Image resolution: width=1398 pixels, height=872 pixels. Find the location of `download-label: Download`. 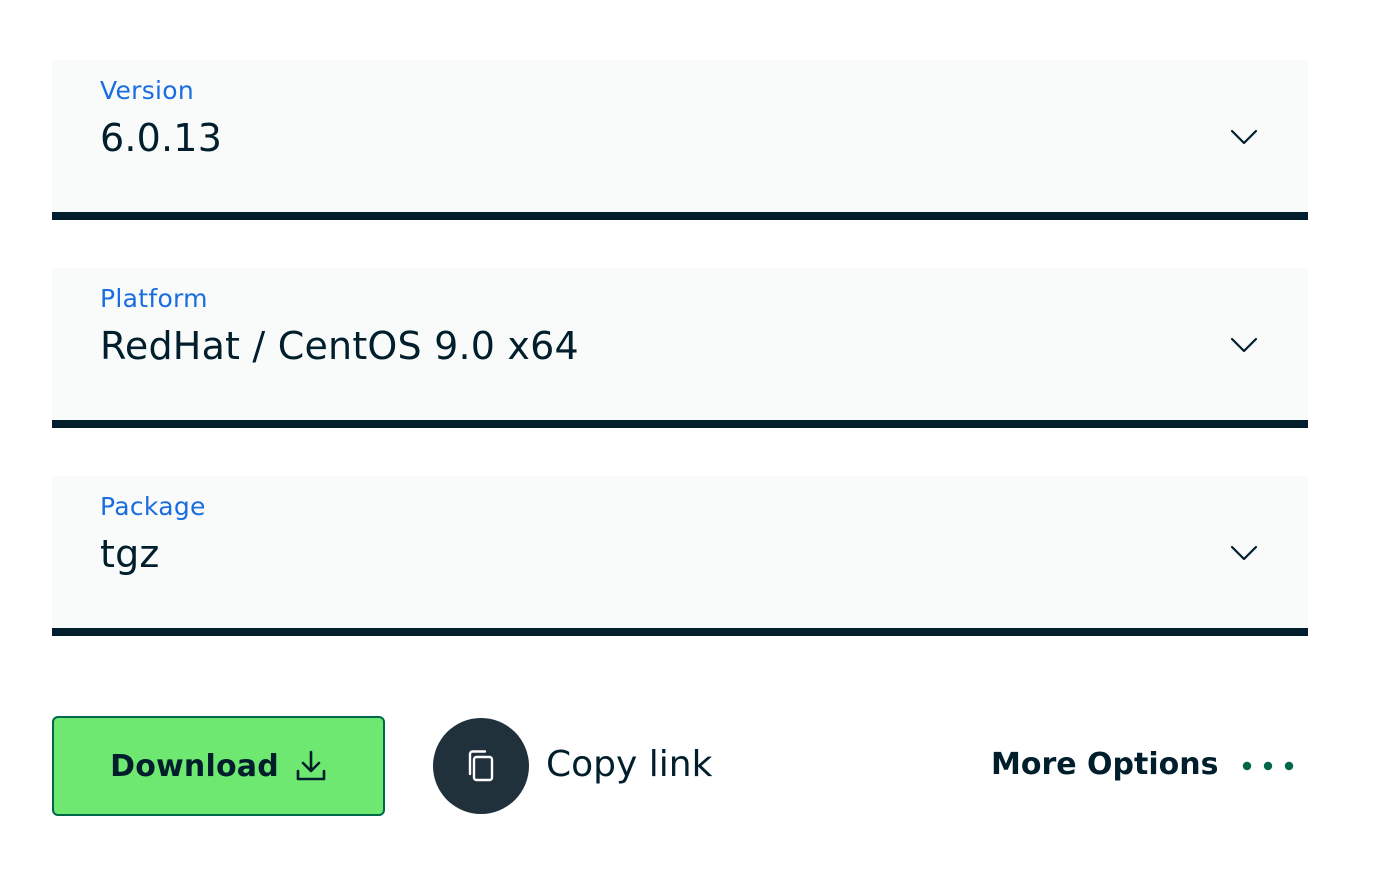

download-label: Download is located at coordinates (194, 766).